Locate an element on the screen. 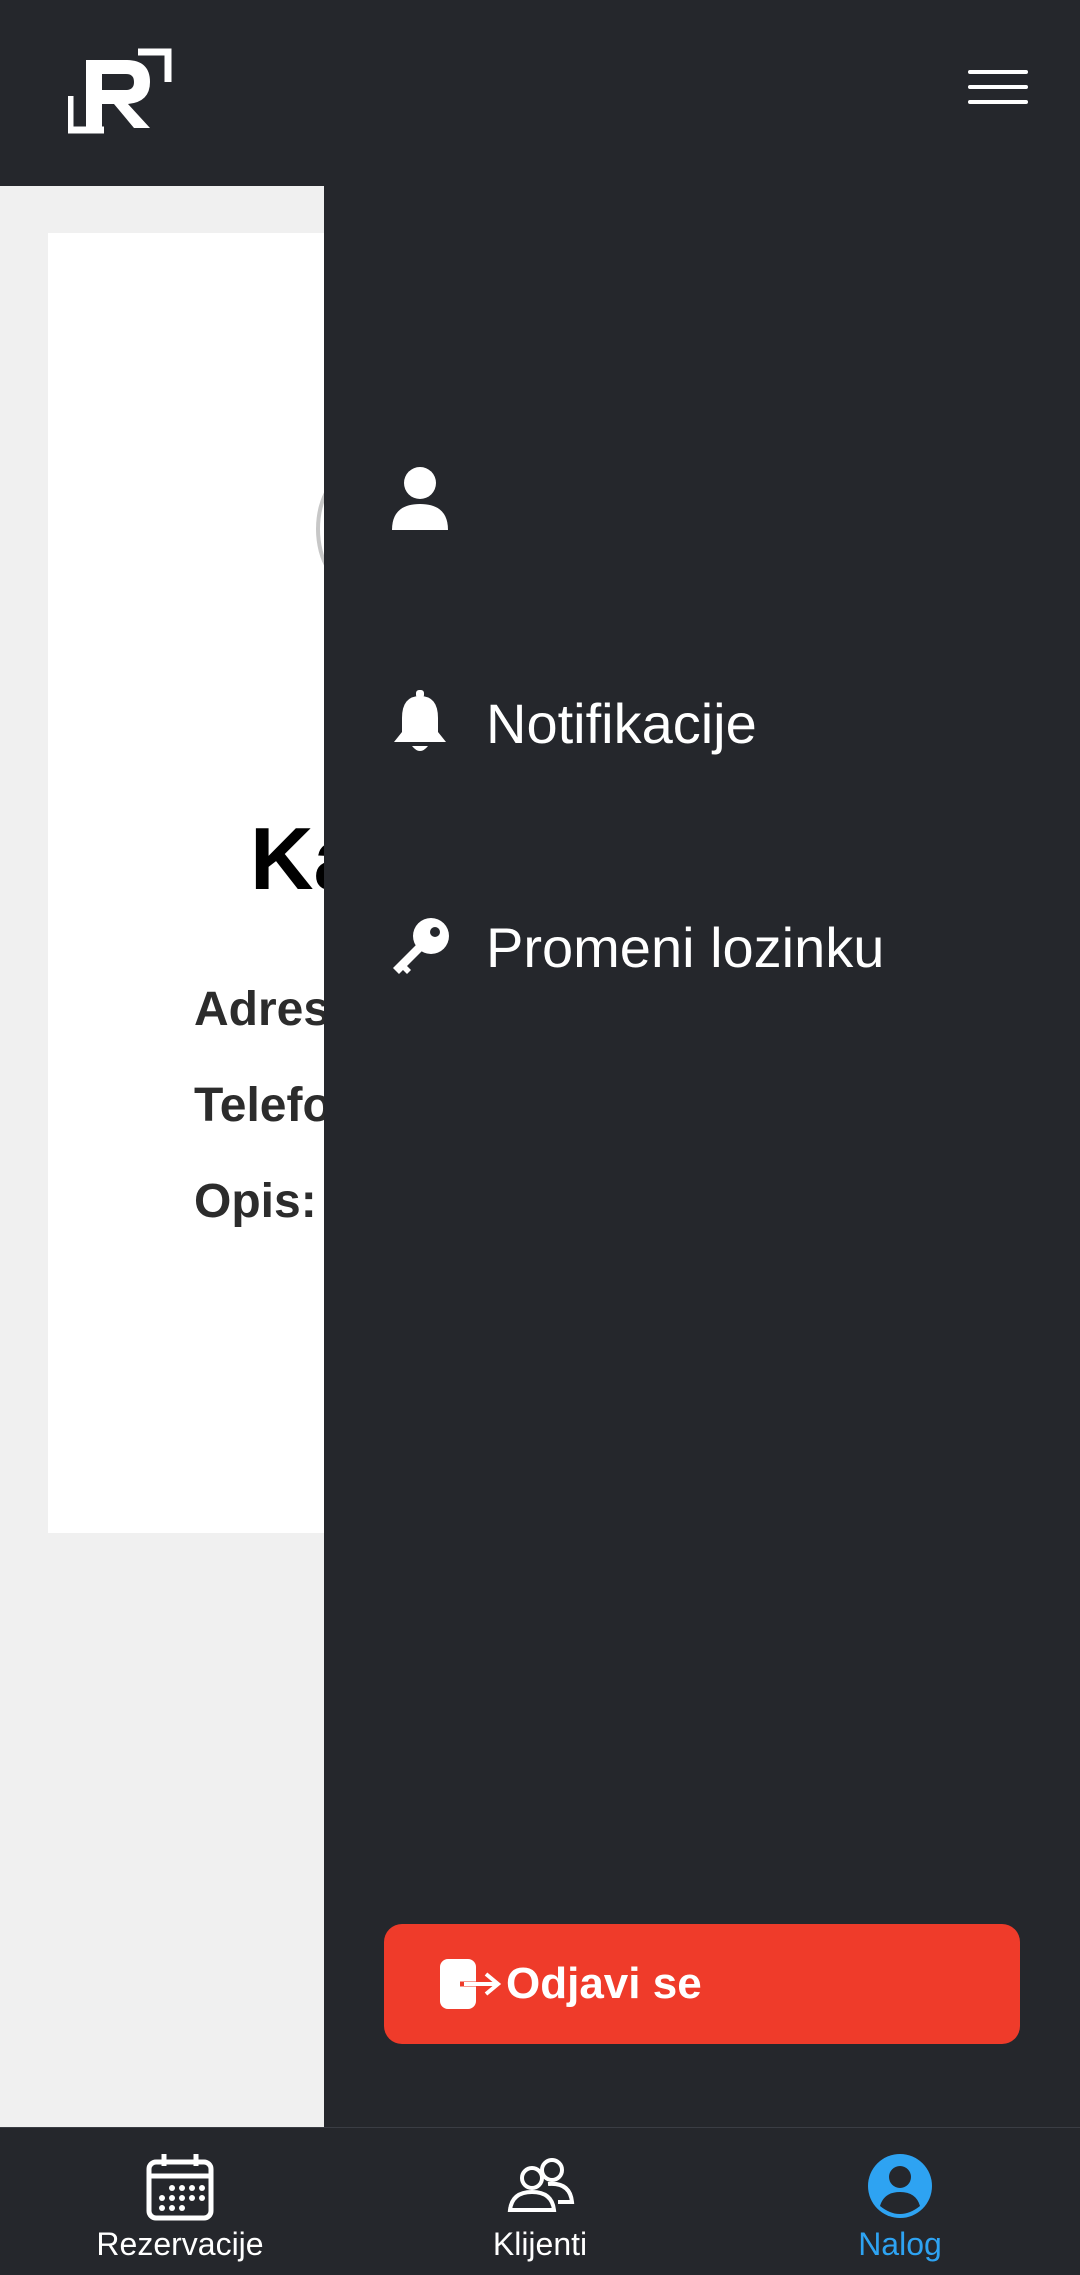 Image resolution: width=1080 pixels, height=2275 pixels. logout-button: Odjavi se is located at coordinates (702, 1984).